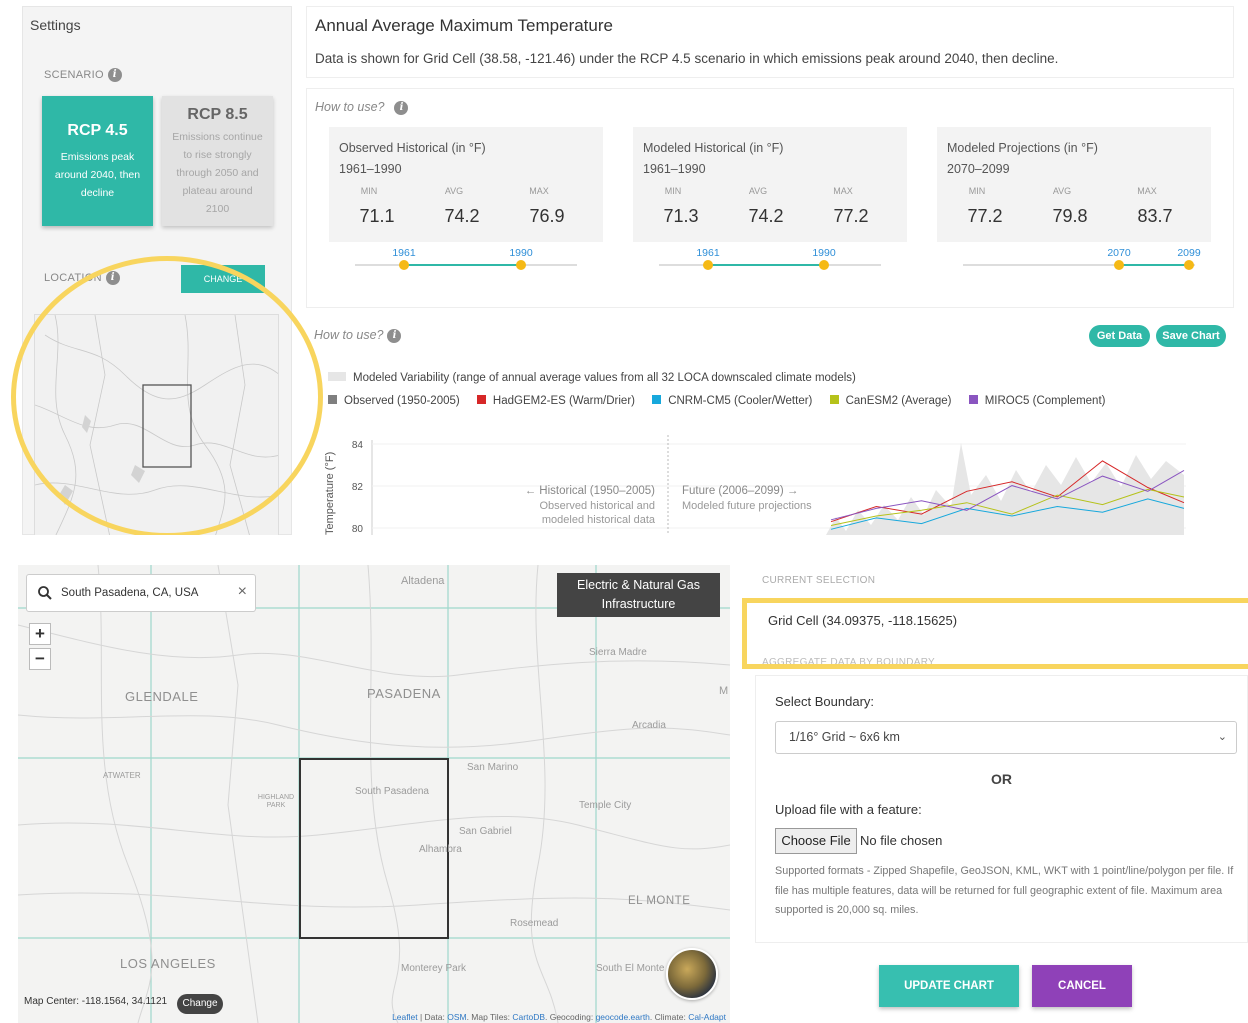 The image size is (1248, 1023). Describe the element at coordinates (456, 1017) in the screenshot. I see `attribution-link: OSM` at that location.